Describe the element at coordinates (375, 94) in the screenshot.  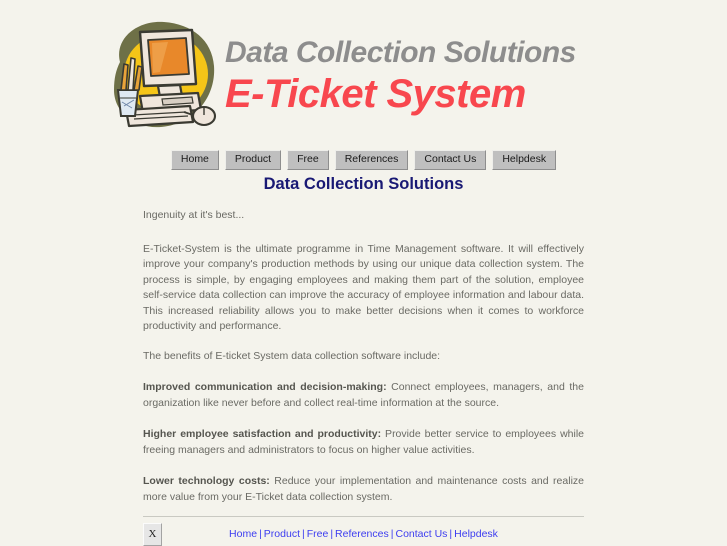
I see `banner-product-name: E-Ticket System` at that location.